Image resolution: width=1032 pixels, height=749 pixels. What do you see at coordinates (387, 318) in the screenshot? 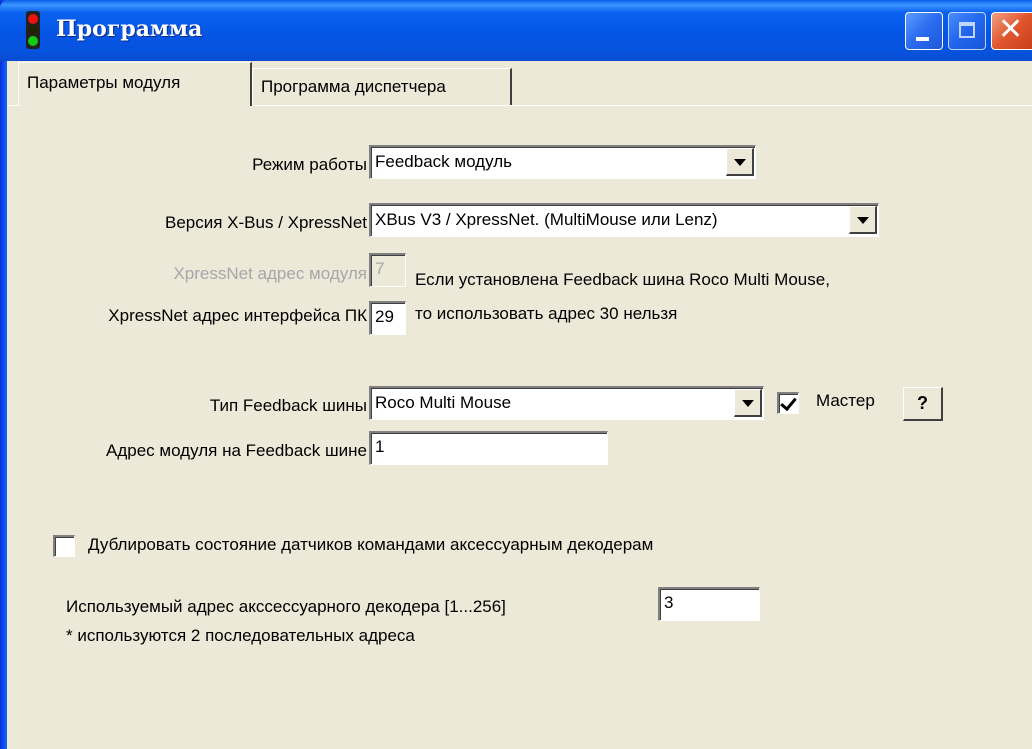
I see `pc-address-field: 29` at bounding box center [387, 318].